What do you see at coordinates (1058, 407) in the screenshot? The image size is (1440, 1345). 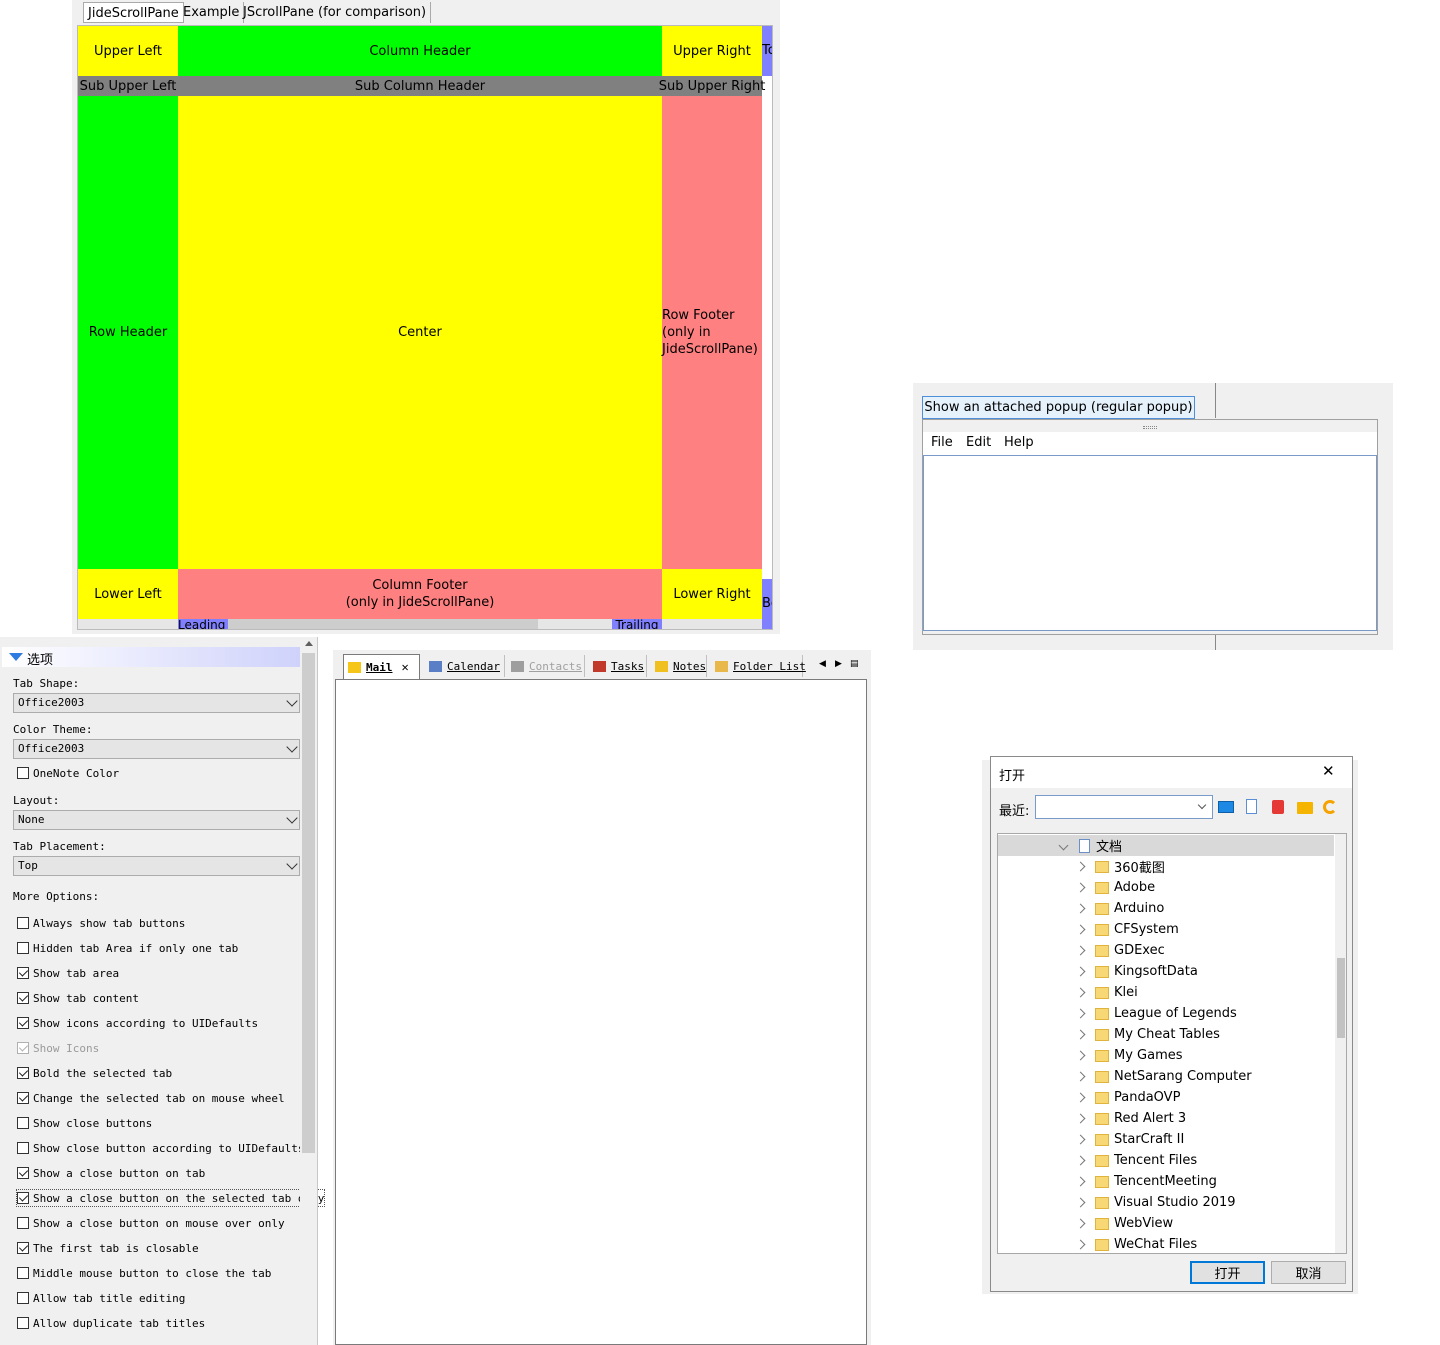 I see `show-popup-button: Show an attached popup (regular popup)` at bounding box center [1058, 407].